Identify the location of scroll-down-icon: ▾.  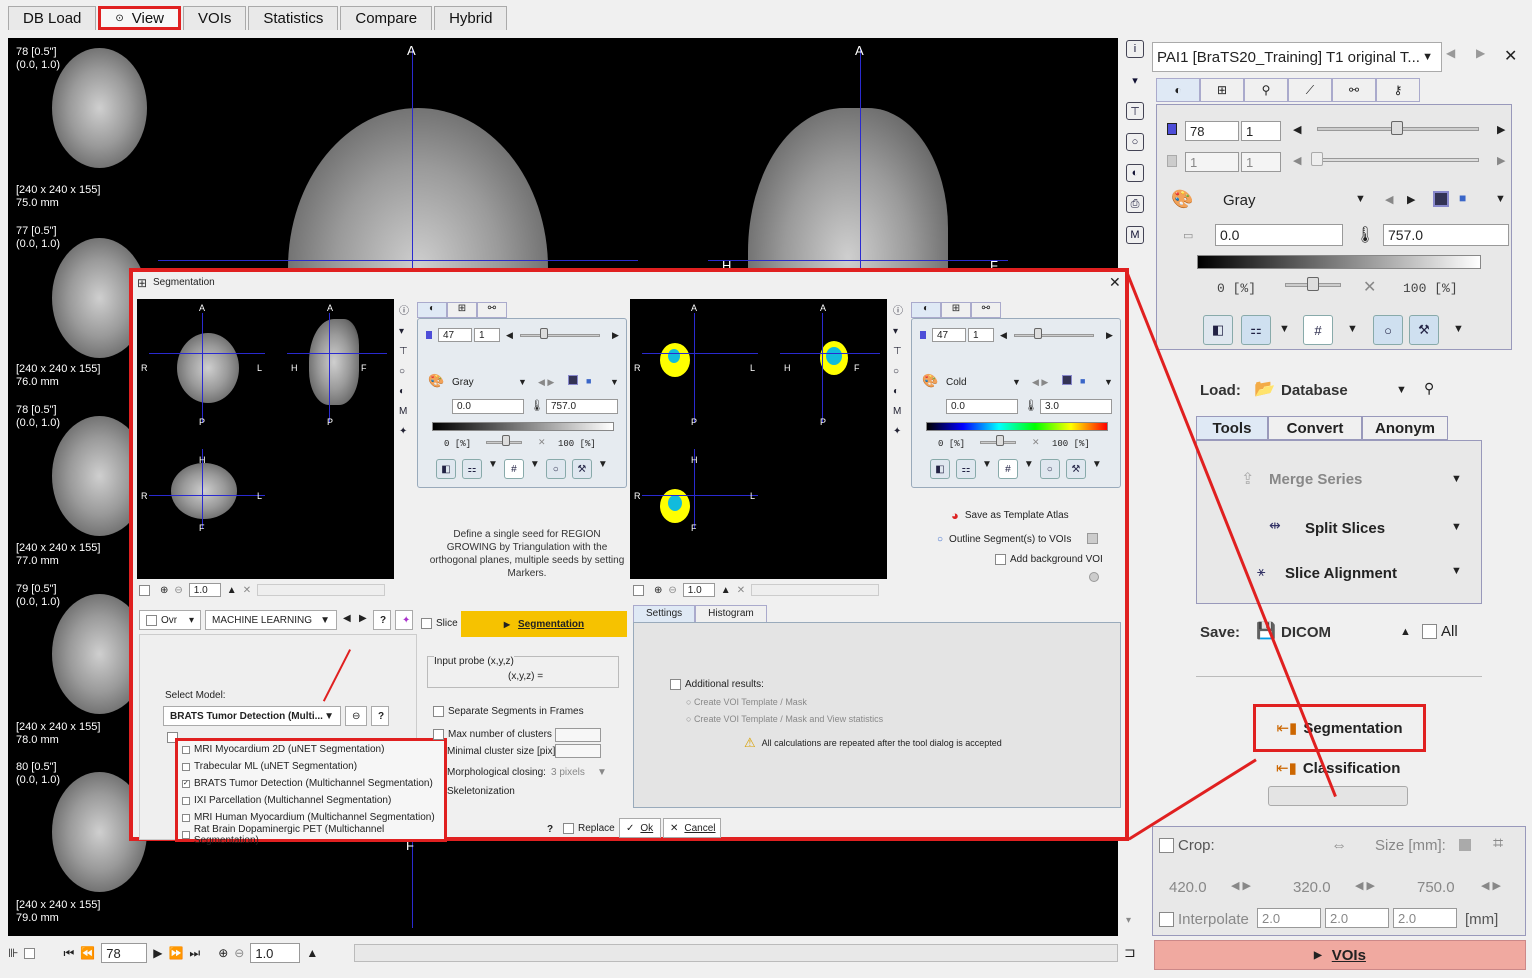
(1134, 923).